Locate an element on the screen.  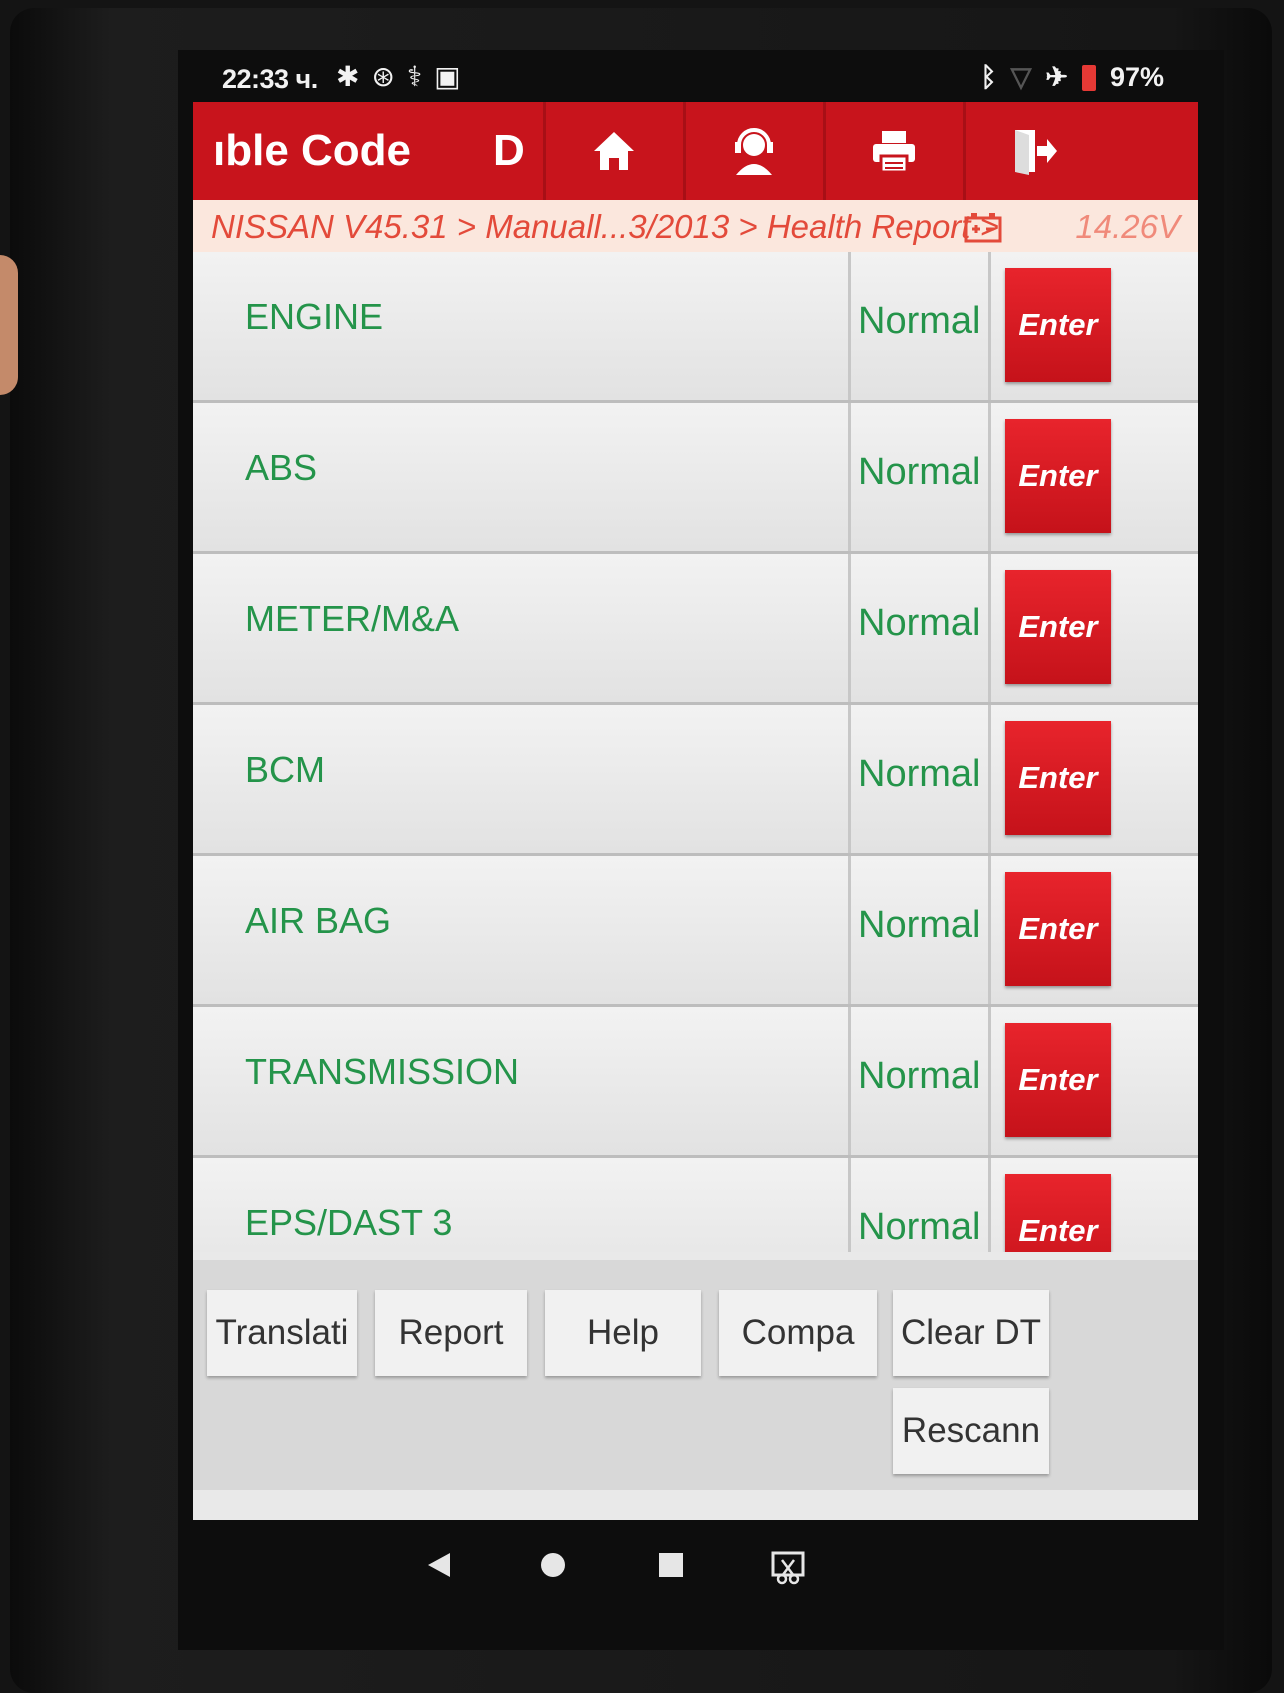
system-name: AIR BAG is located at coordinates (318, 920).